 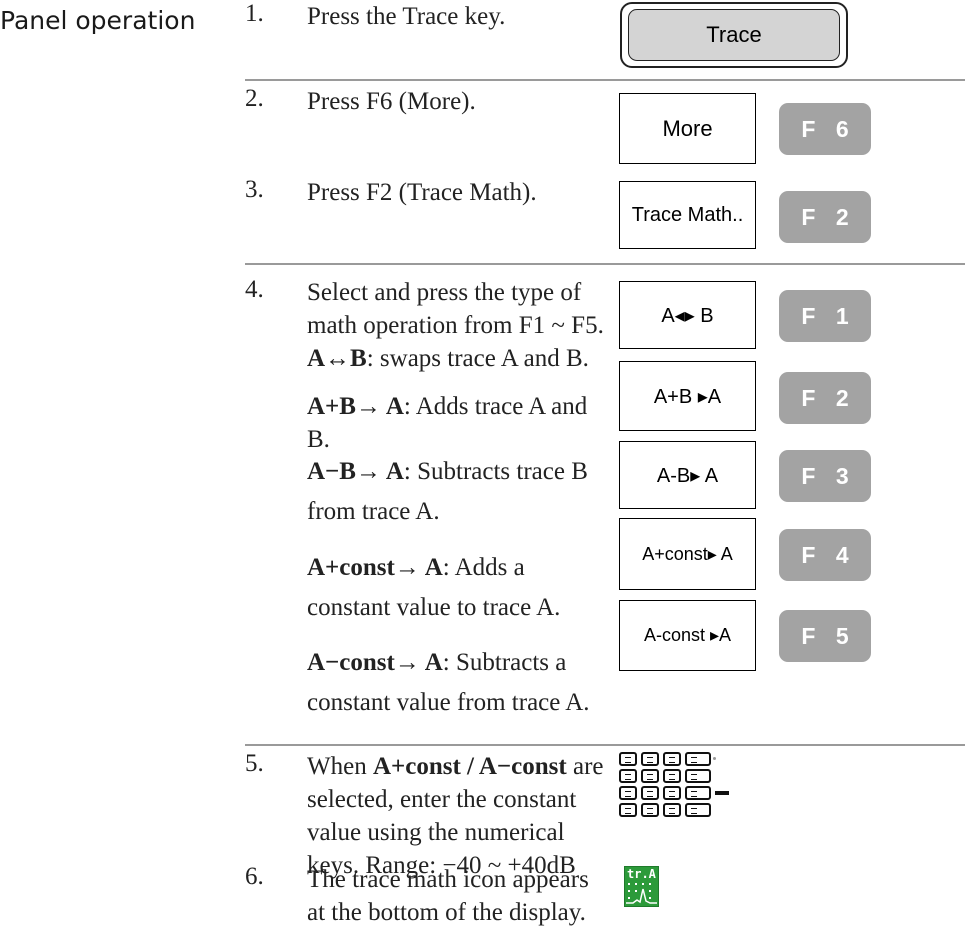 What do you see at coordinates (254, 763) in the screenshot?
I see `step-5-number: 5.` at bounding box center [254, 763].